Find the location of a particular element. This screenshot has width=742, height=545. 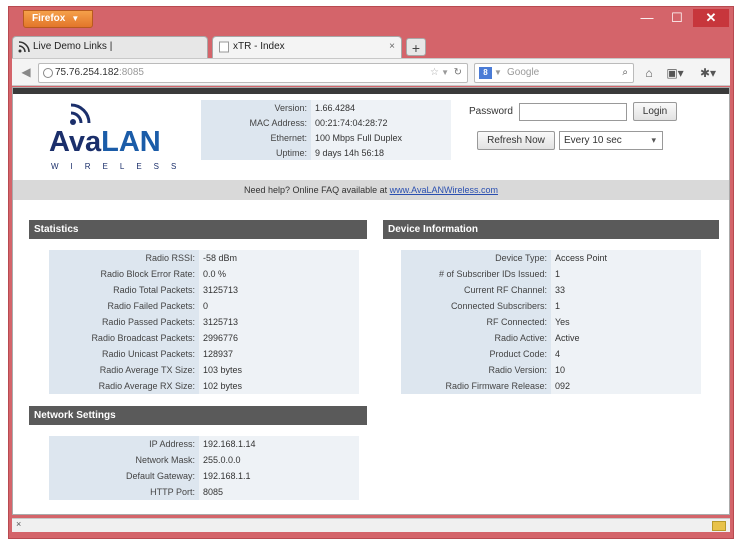

new-tab-button: + is located at coordinates (416, 47).